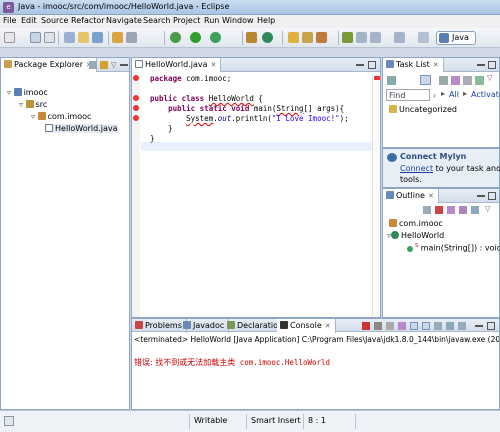  I want to click on package-folder-icon, so click(307, 37).